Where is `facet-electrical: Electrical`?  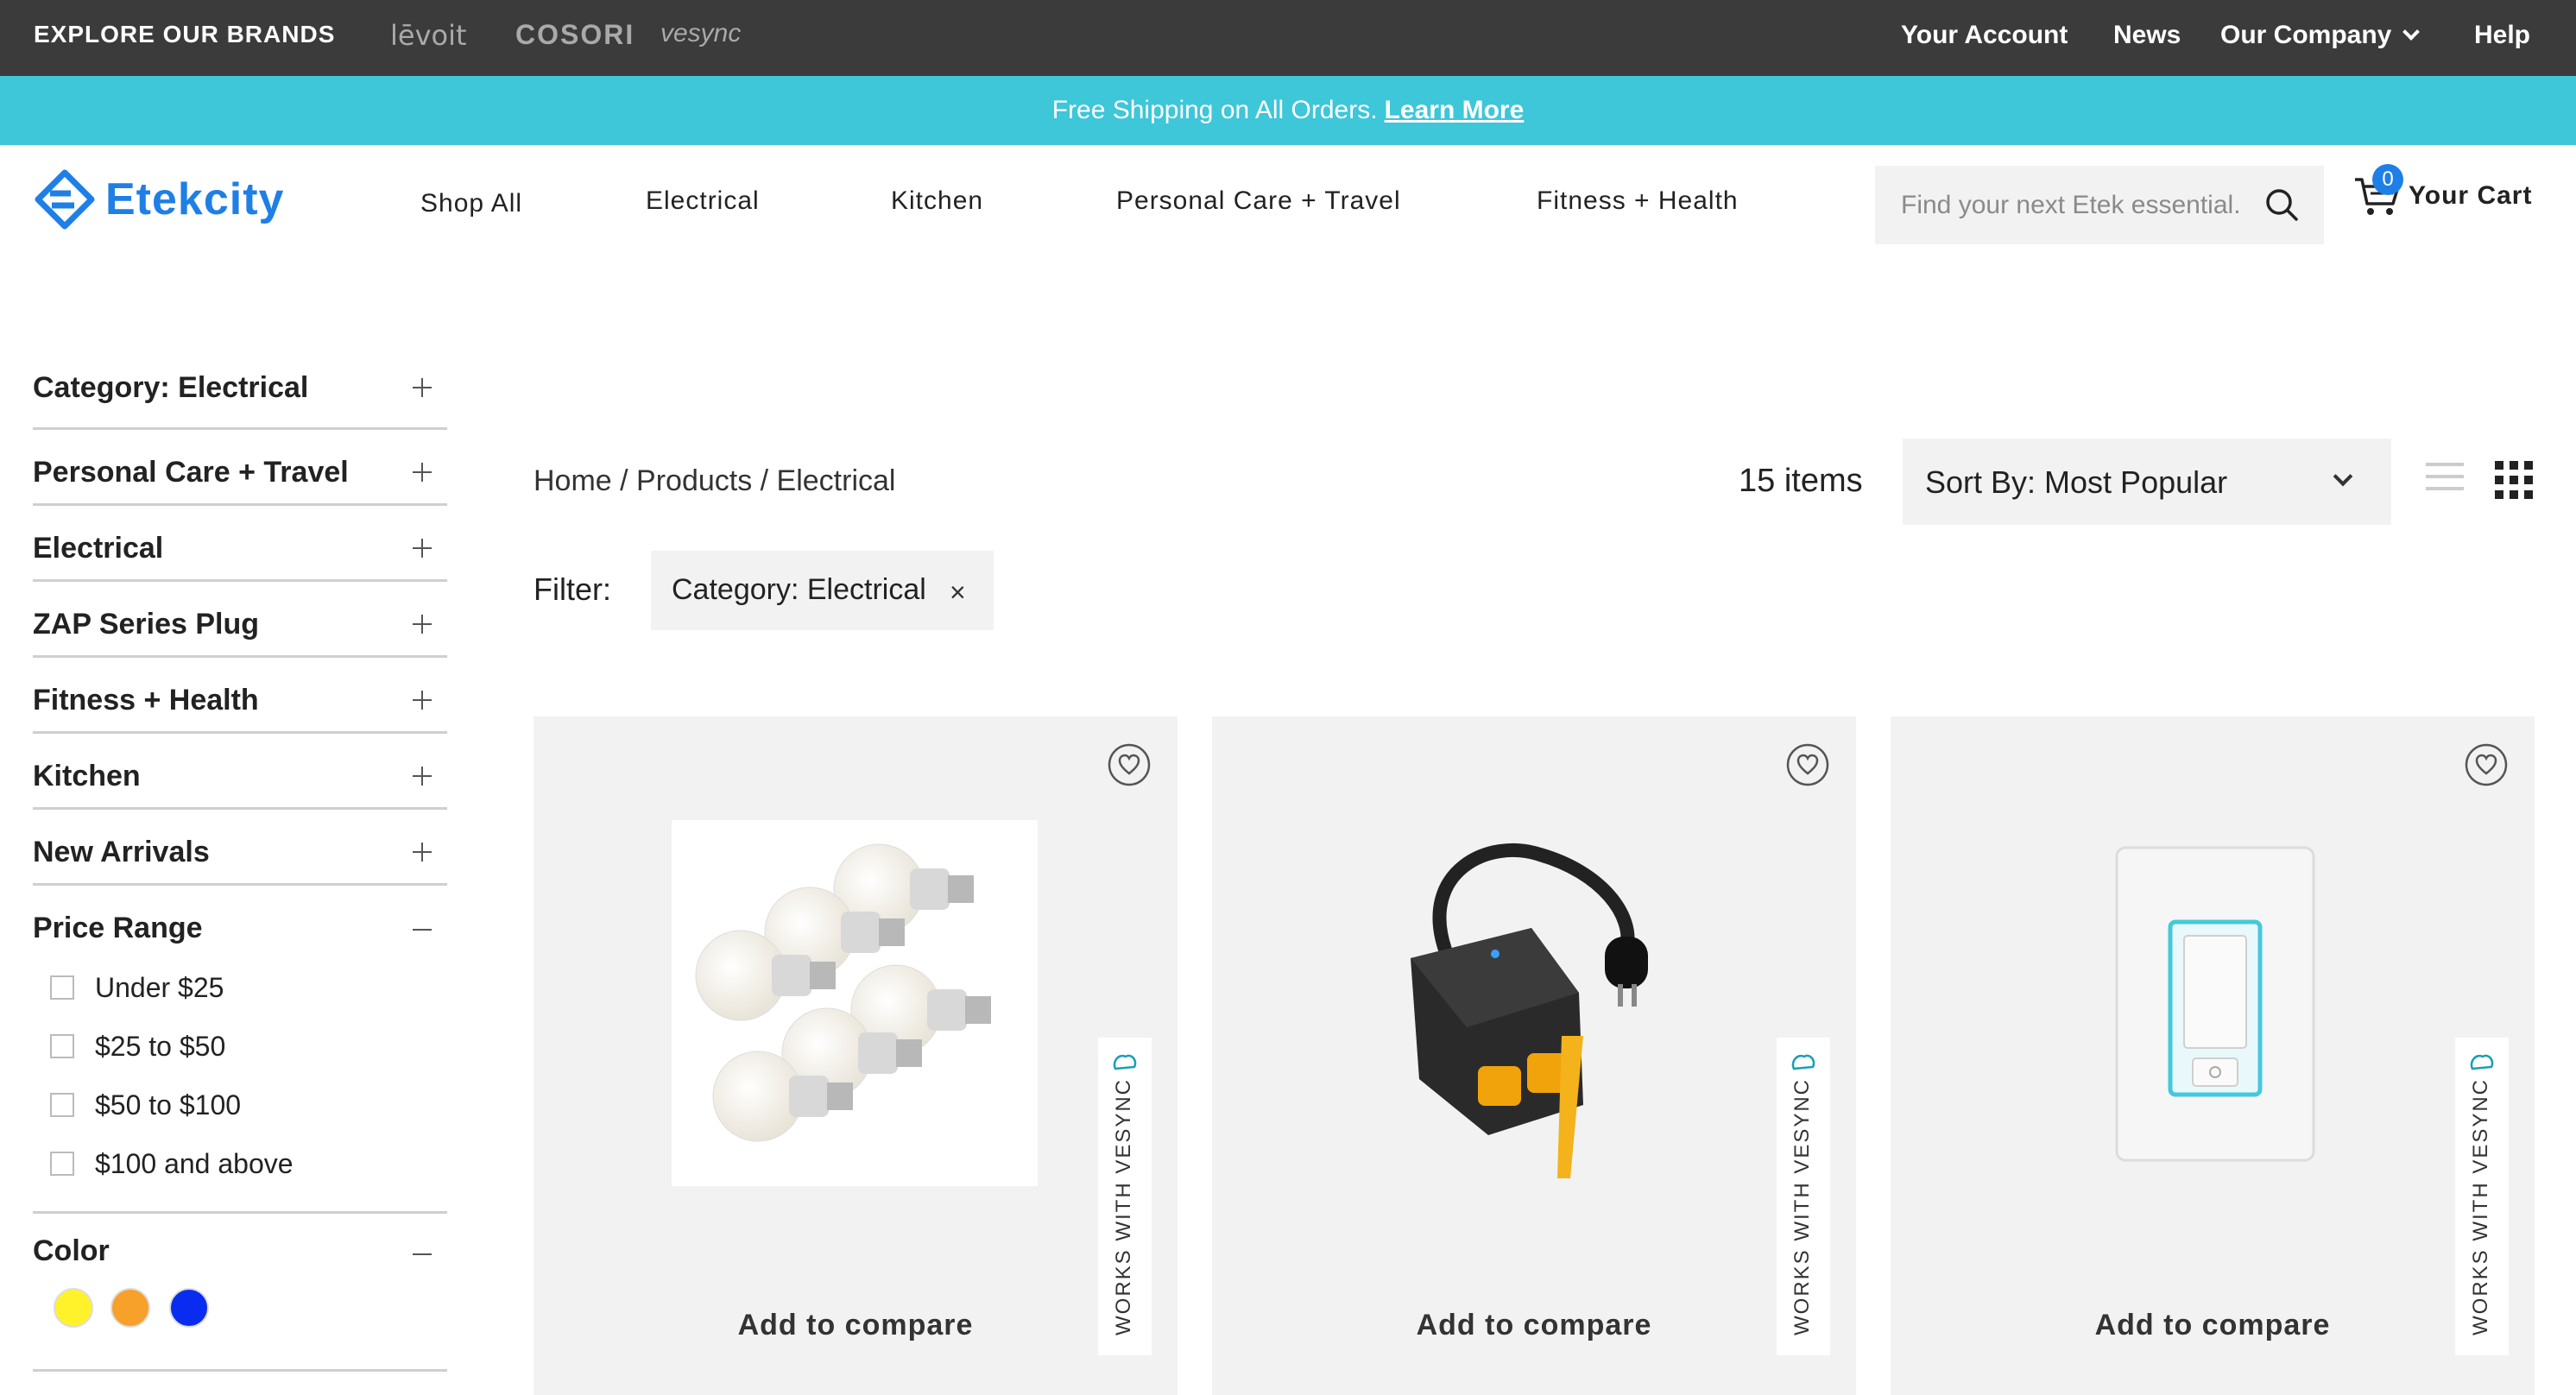 facet-electrical: Electrical is located at coordinates (240, 544).